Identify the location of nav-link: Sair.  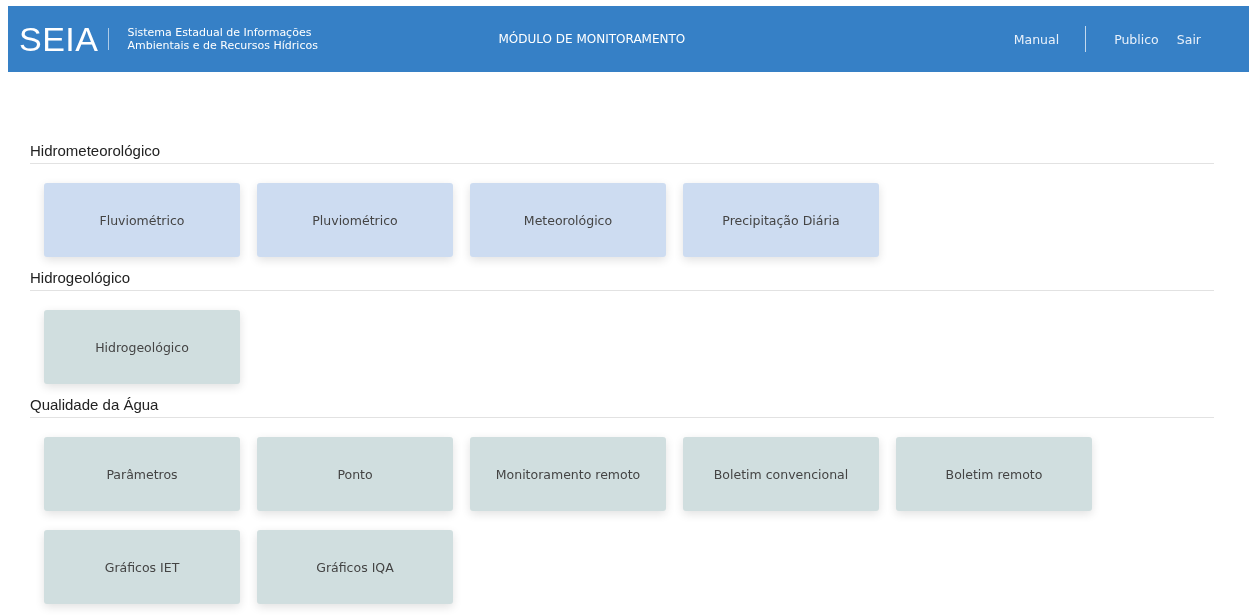
(1188, 39).